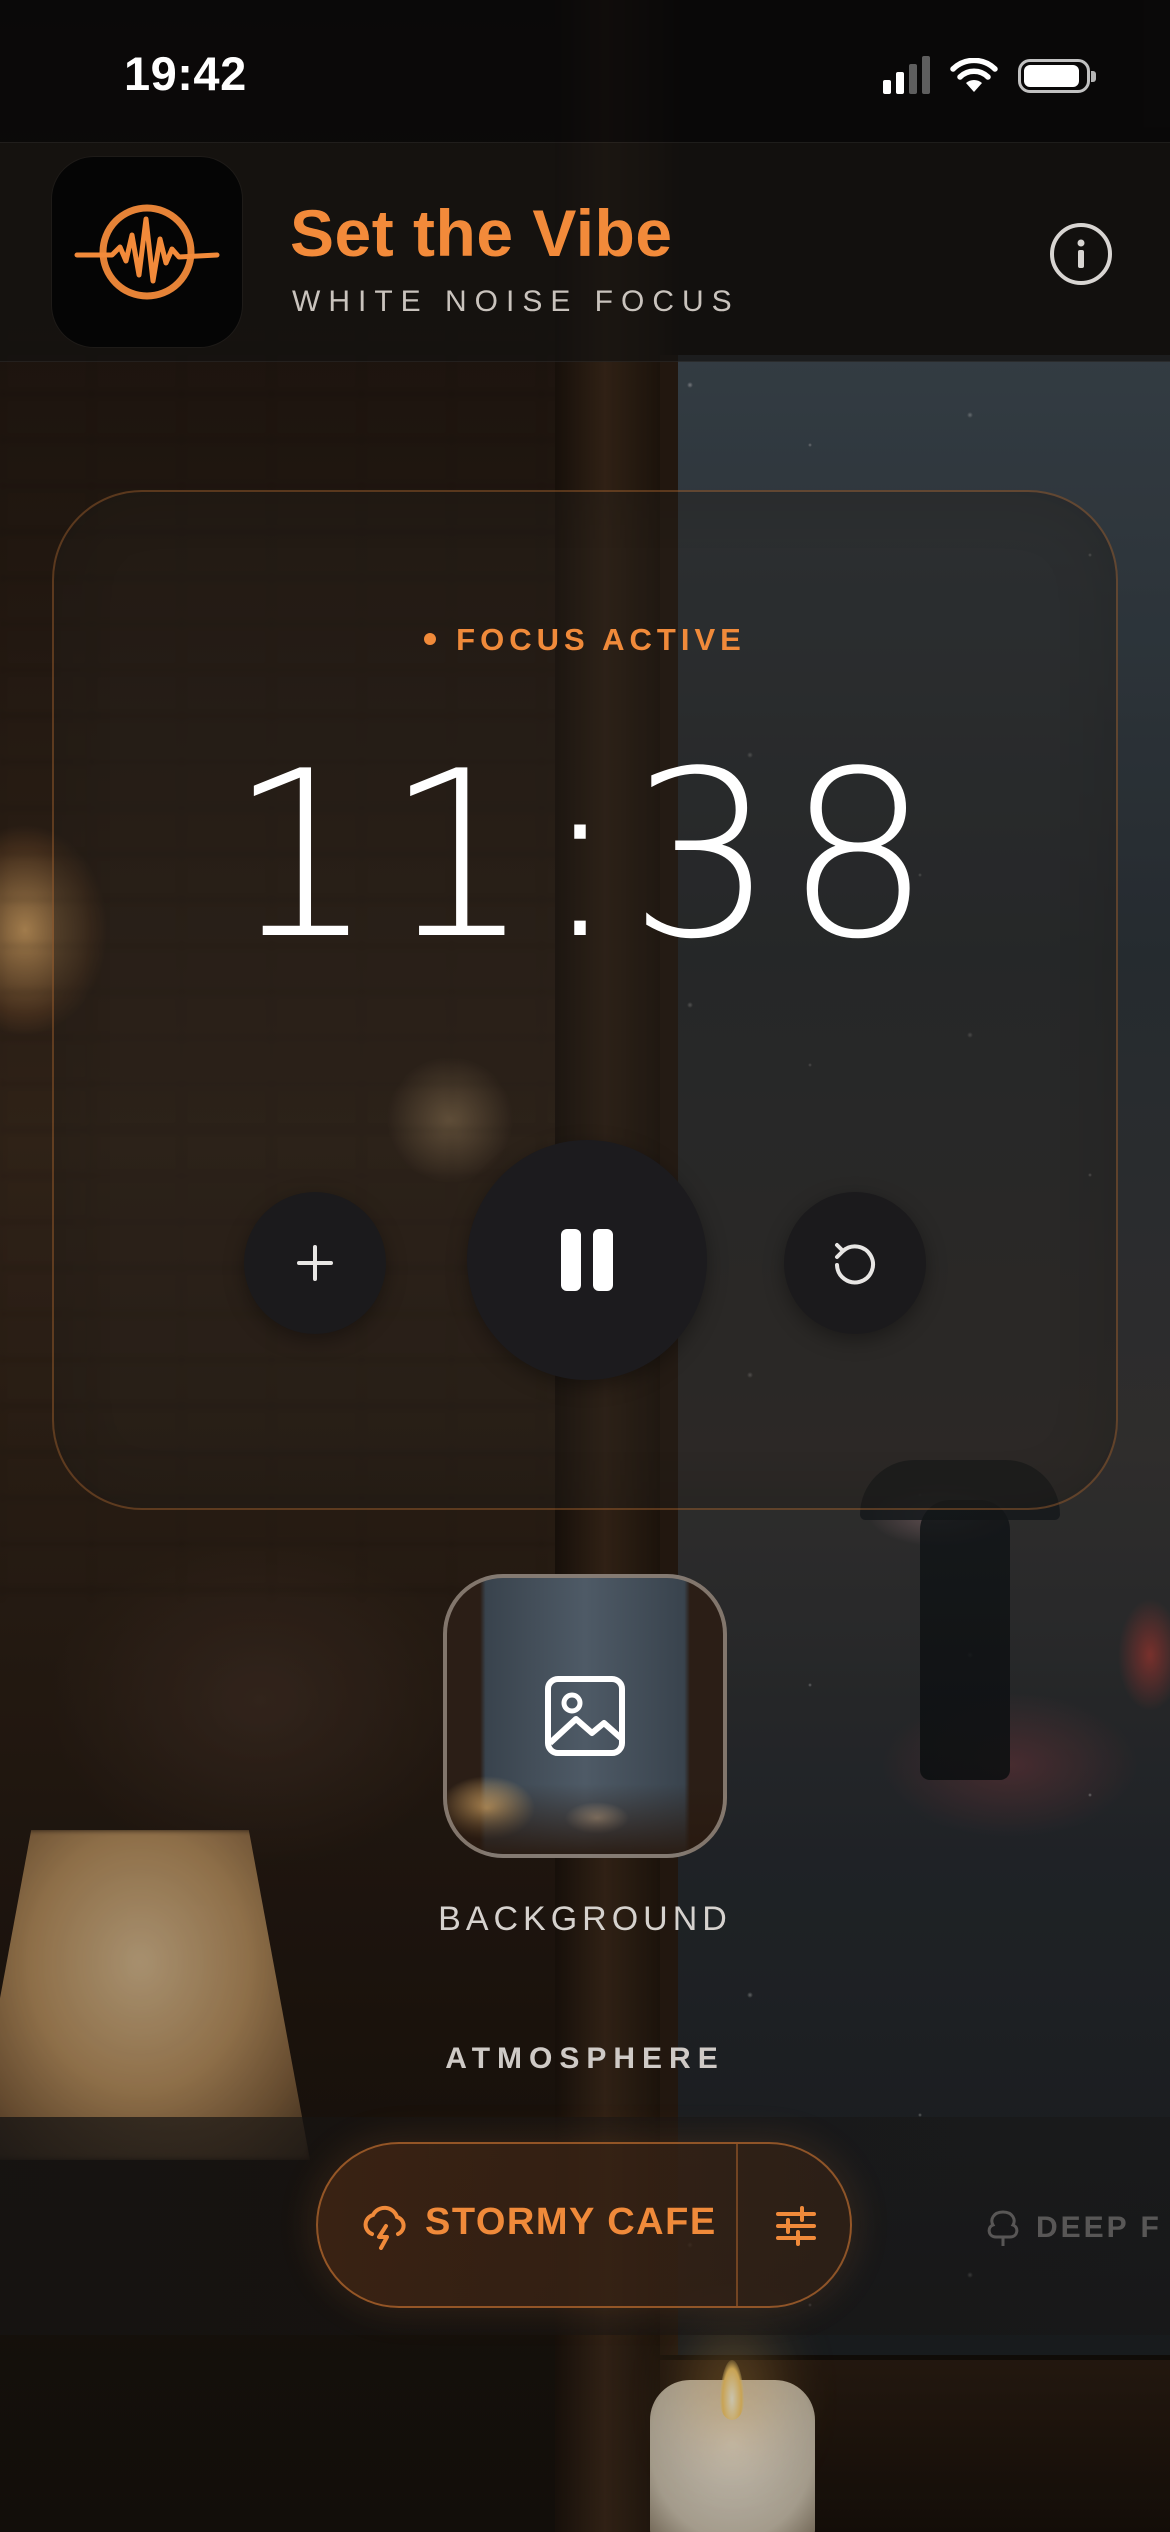 The height and width of the screenshot is (2532, 1170). Describe the element at coordinates (585, 71) in the screenshot. I see `status-bar: 19:42` at that location.